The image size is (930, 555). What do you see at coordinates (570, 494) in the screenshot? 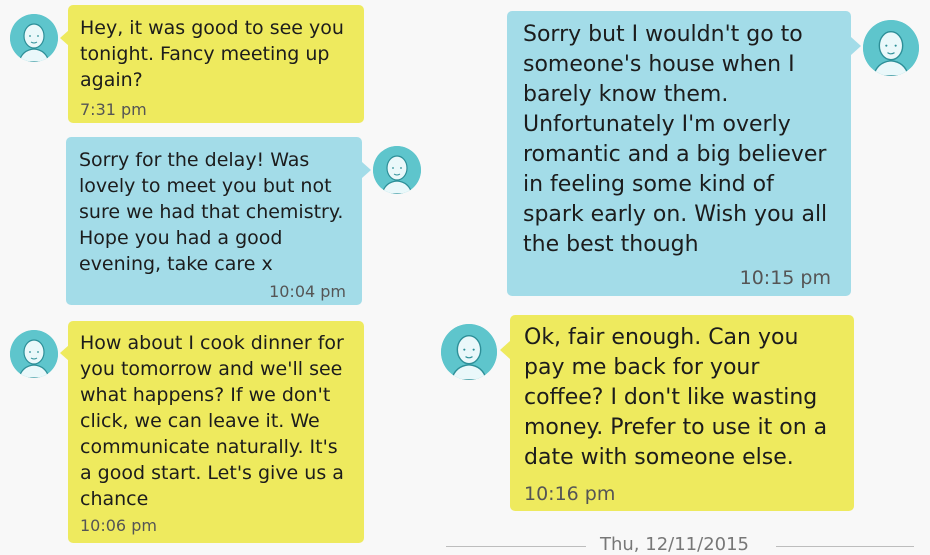
I see `message-time: 10:16 pm` at bounding box center [570, 494].